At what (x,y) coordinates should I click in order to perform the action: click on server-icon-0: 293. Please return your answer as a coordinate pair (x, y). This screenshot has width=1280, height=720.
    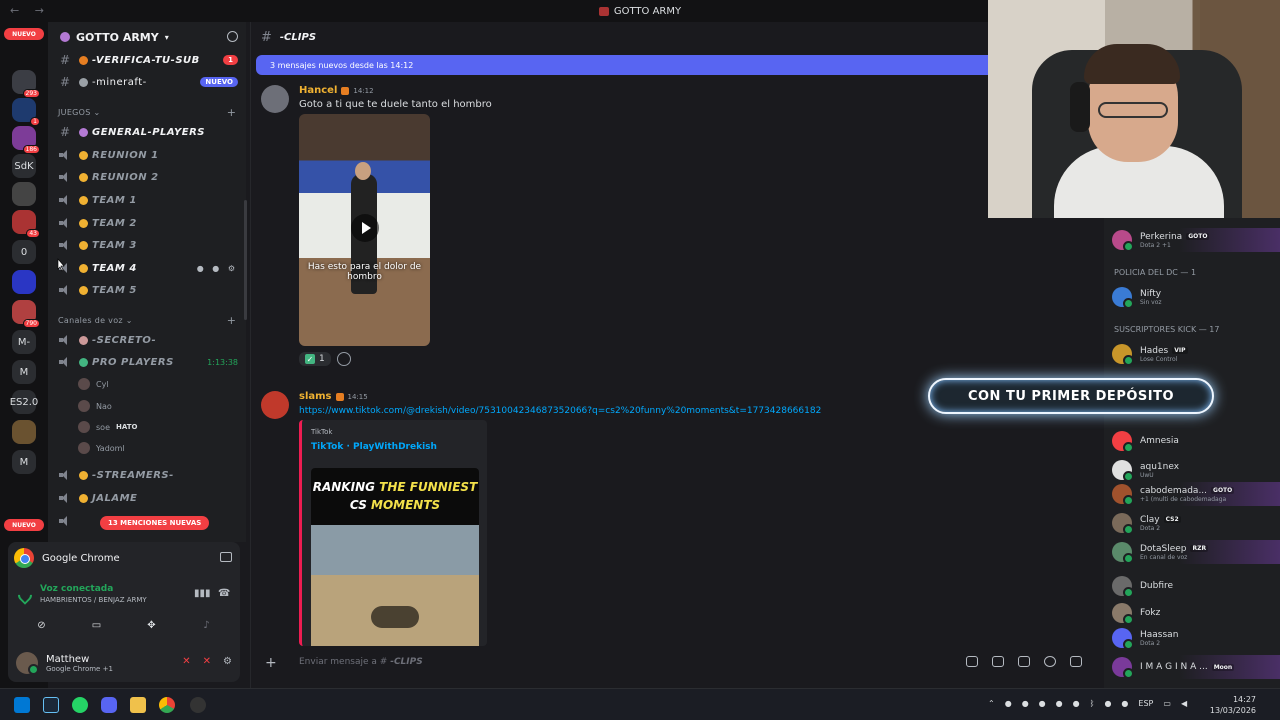
    Looking at the image, I should click on (26, 84).